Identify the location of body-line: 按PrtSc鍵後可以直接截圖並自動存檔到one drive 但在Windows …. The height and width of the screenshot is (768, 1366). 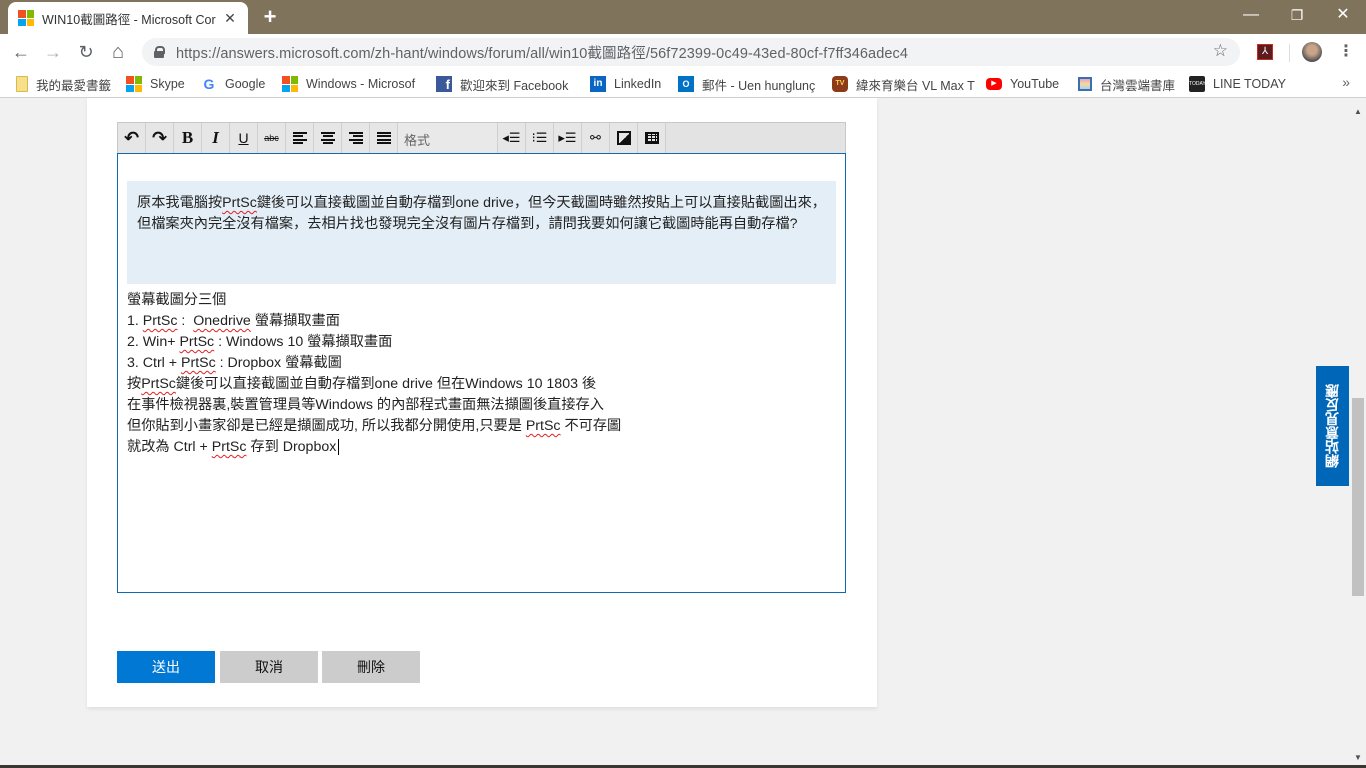
(362, 384).